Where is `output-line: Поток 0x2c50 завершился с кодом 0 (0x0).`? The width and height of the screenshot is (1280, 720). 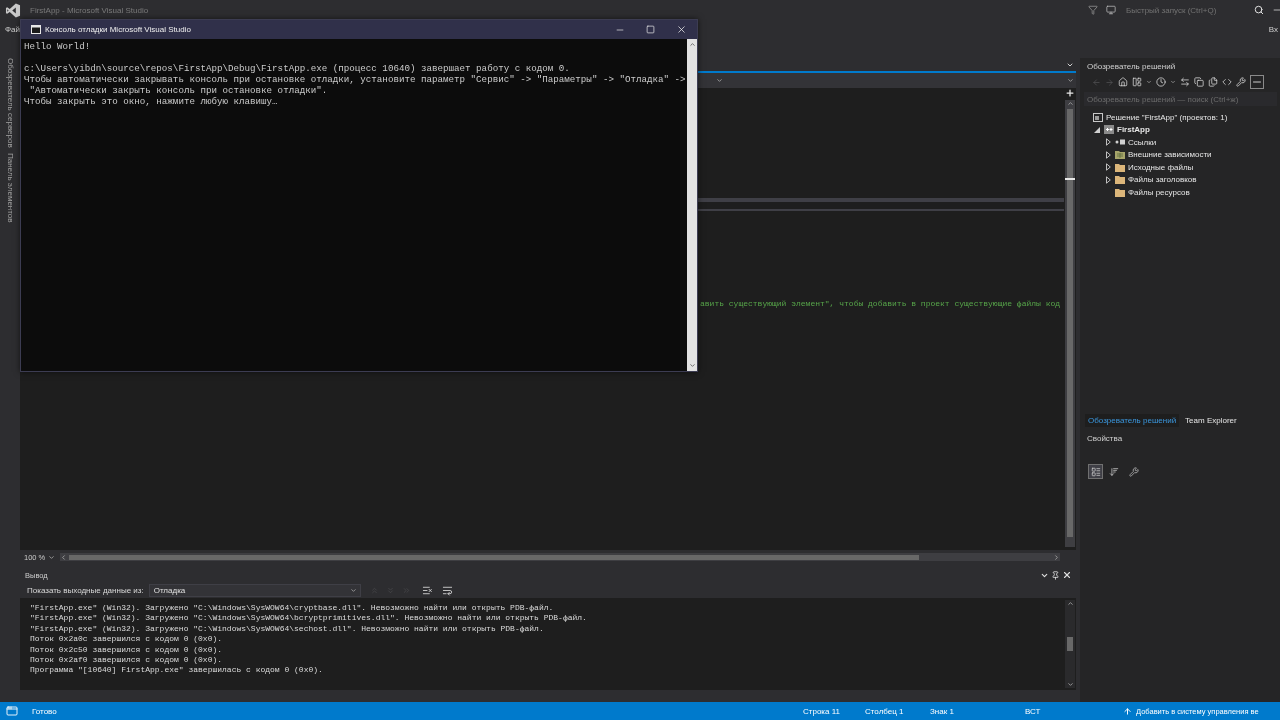
output-line: Поток 0x2c50 завершился с кодом 0 (0x0). is located at coordinates (126, 650).